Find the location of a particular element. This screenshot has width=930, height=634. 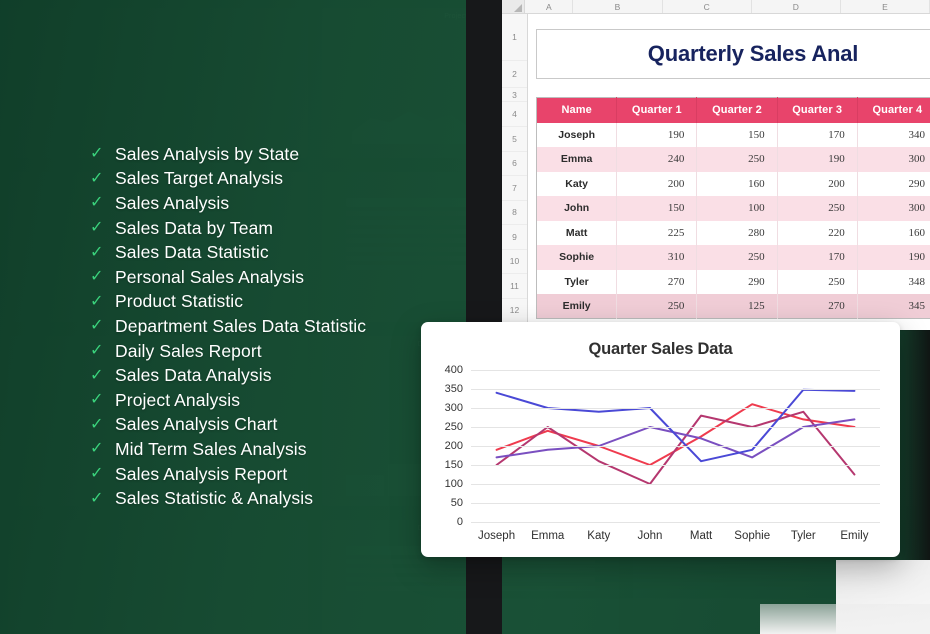

table-row: Emily 250 125 270 345 is located at coordinates (733, 306).